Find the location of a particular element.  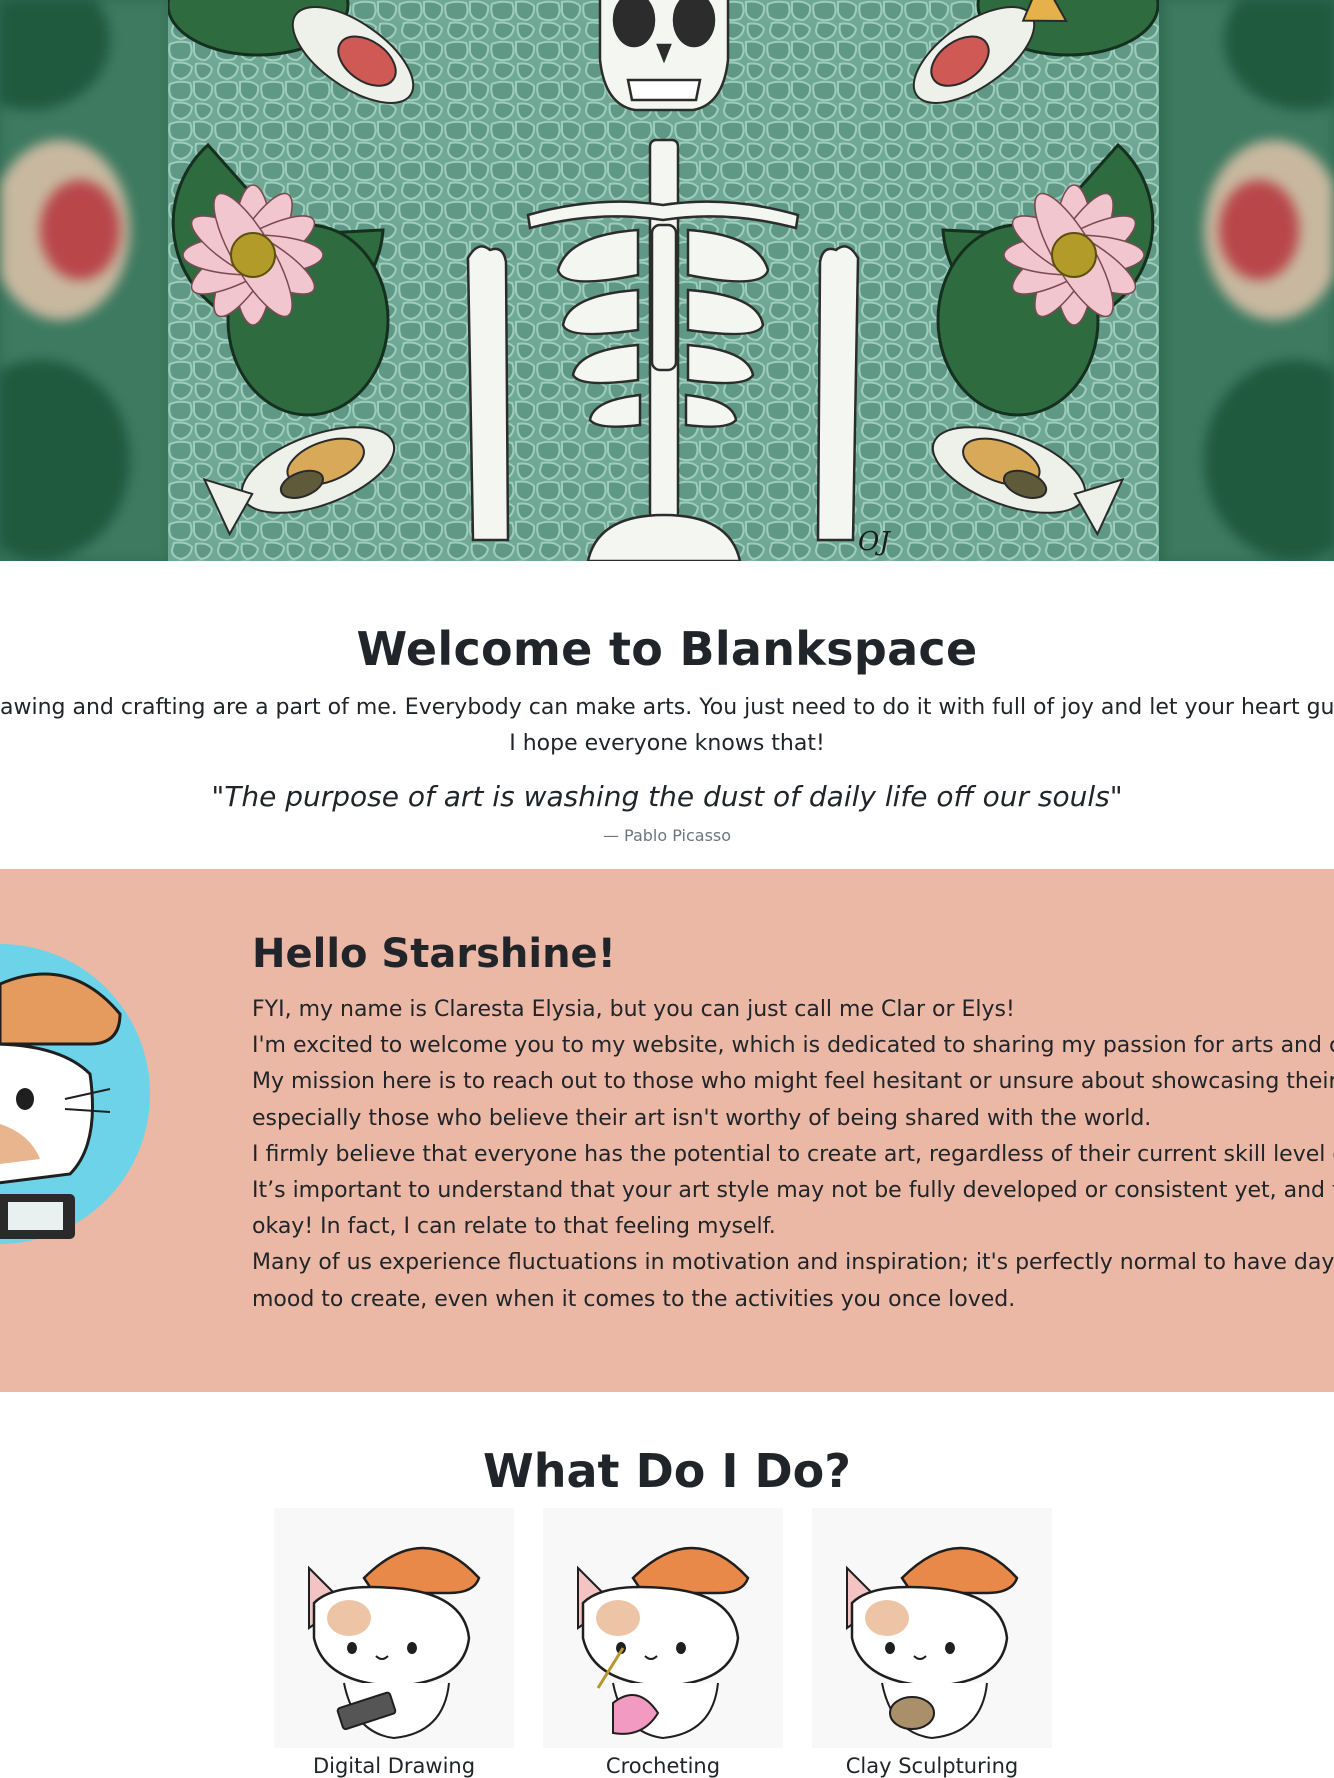

service-card-crocheting: Crocheting is located at coordinates (663, 1643).